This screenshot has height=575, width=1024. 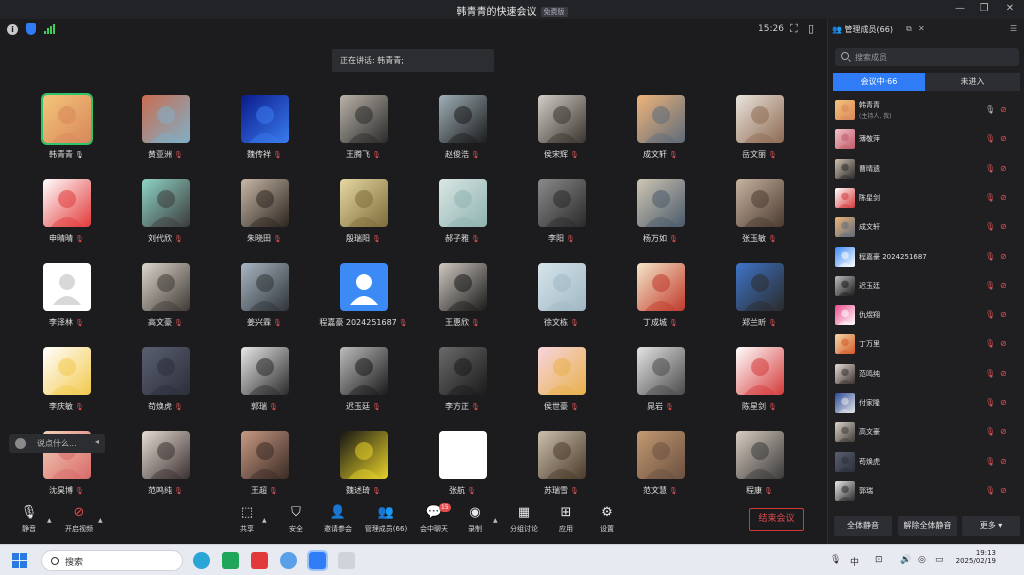 I want to click on member-row: 陈星剑 🎙 ⊘, so click(x=926, y=198).